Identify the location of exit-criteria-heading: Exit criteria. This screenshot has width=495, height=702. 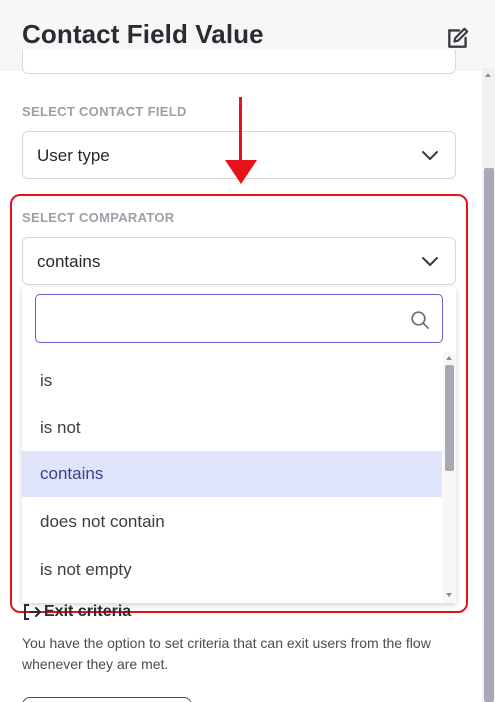
(88, 611).